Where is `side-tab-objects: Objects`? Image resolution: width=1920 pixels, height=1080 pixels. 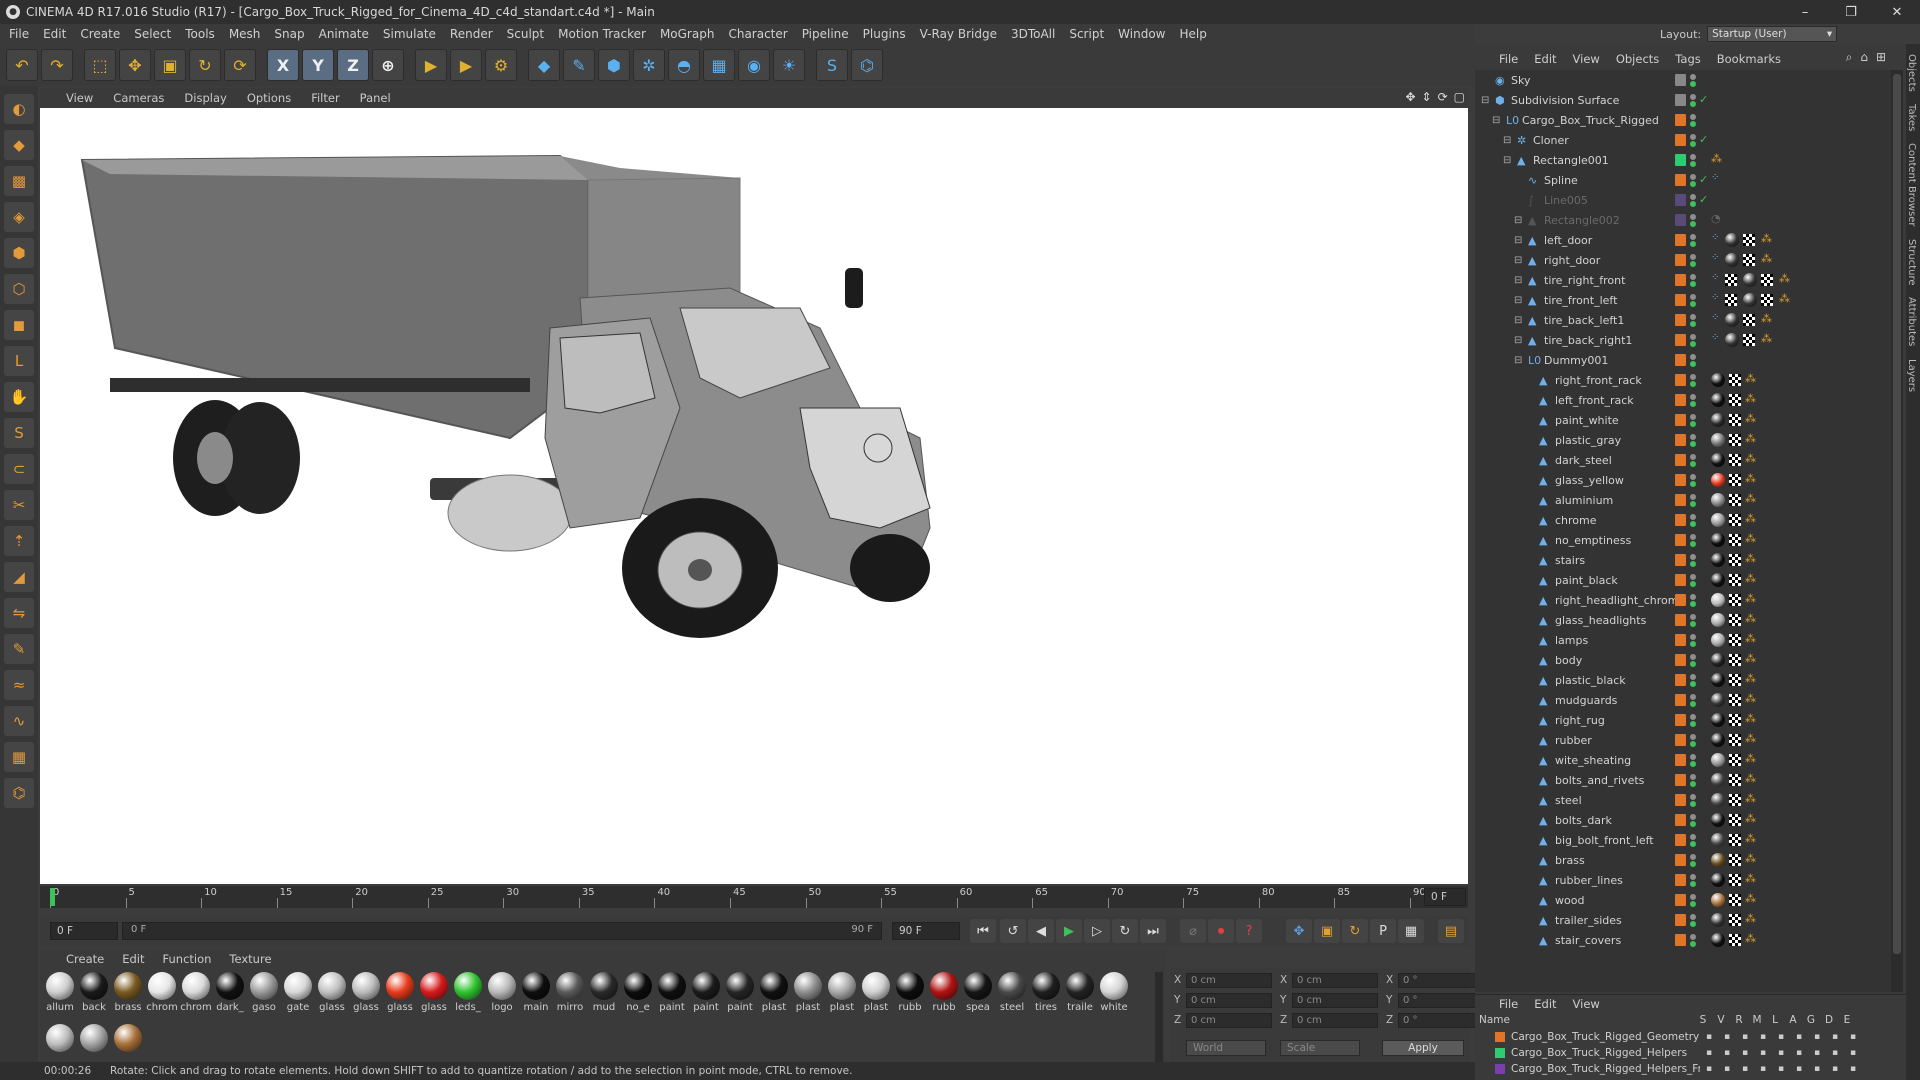 side-tab-objects: Objects is located at coordinates (1911, 73).